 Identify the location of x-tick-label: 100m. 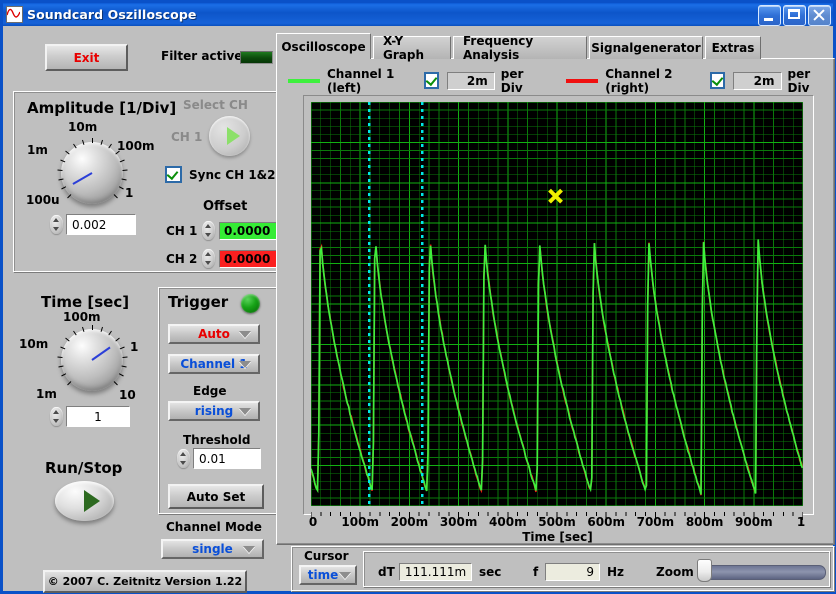
(360, 522).